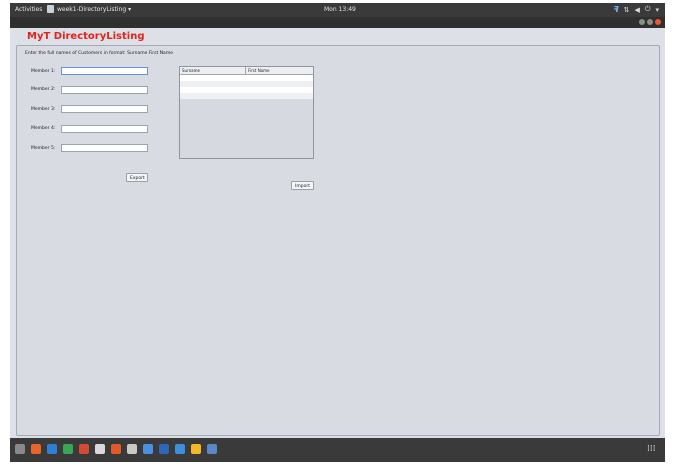  What do you see at coordinates (642, 22) in the screenshot?
I see `minimize-button` at bounding box center [642, 22].